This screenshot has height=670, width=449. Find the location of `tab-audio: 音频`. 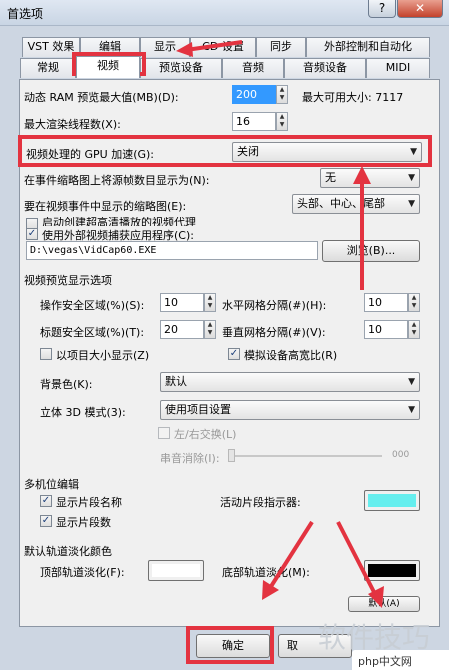

tab-audio: 音频 is located at coordinates (253, 68).